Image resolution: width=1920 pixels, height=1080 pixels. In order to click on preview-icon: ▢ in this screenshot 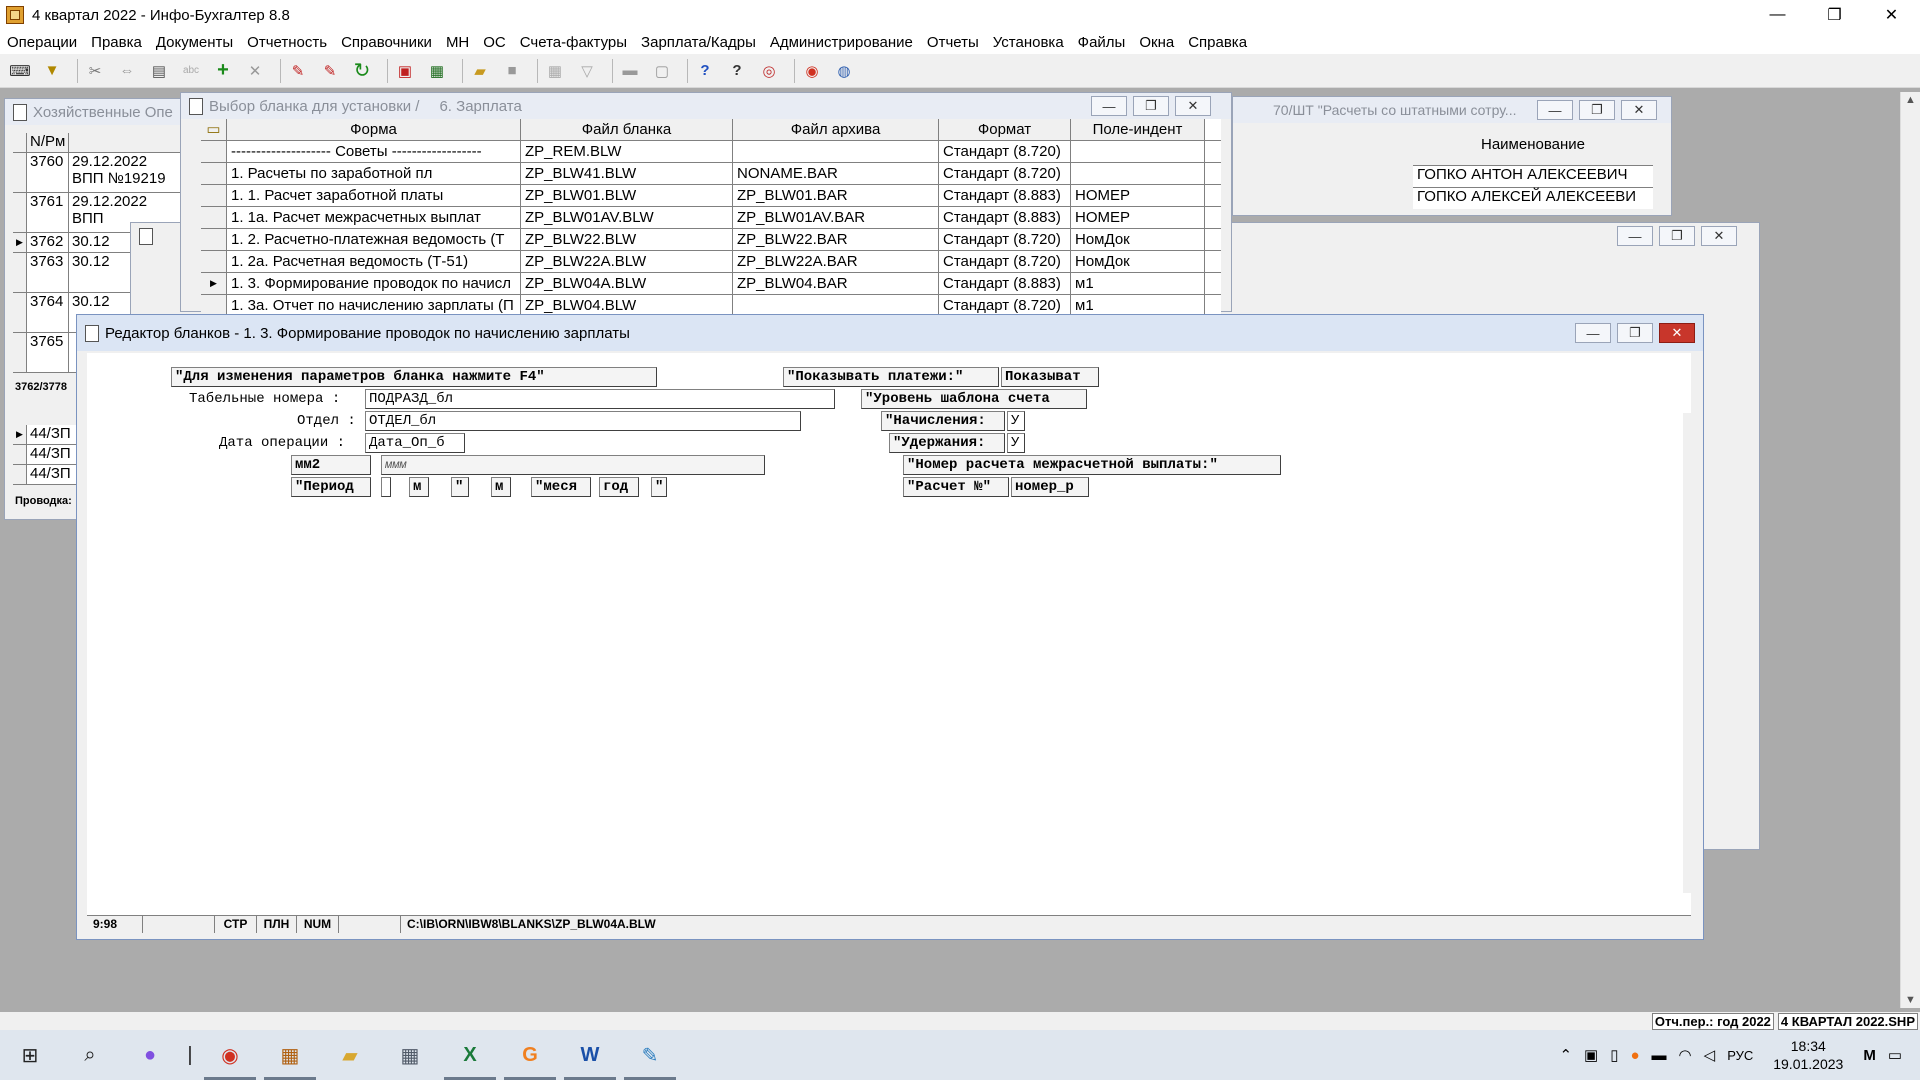, I will do `click(662, 71)`.